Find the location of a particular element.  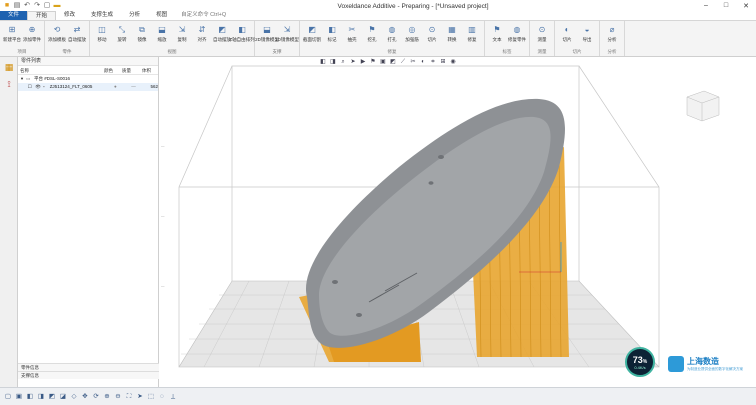

box-select-icon: ⬚ is located at coordinates (151, 397).